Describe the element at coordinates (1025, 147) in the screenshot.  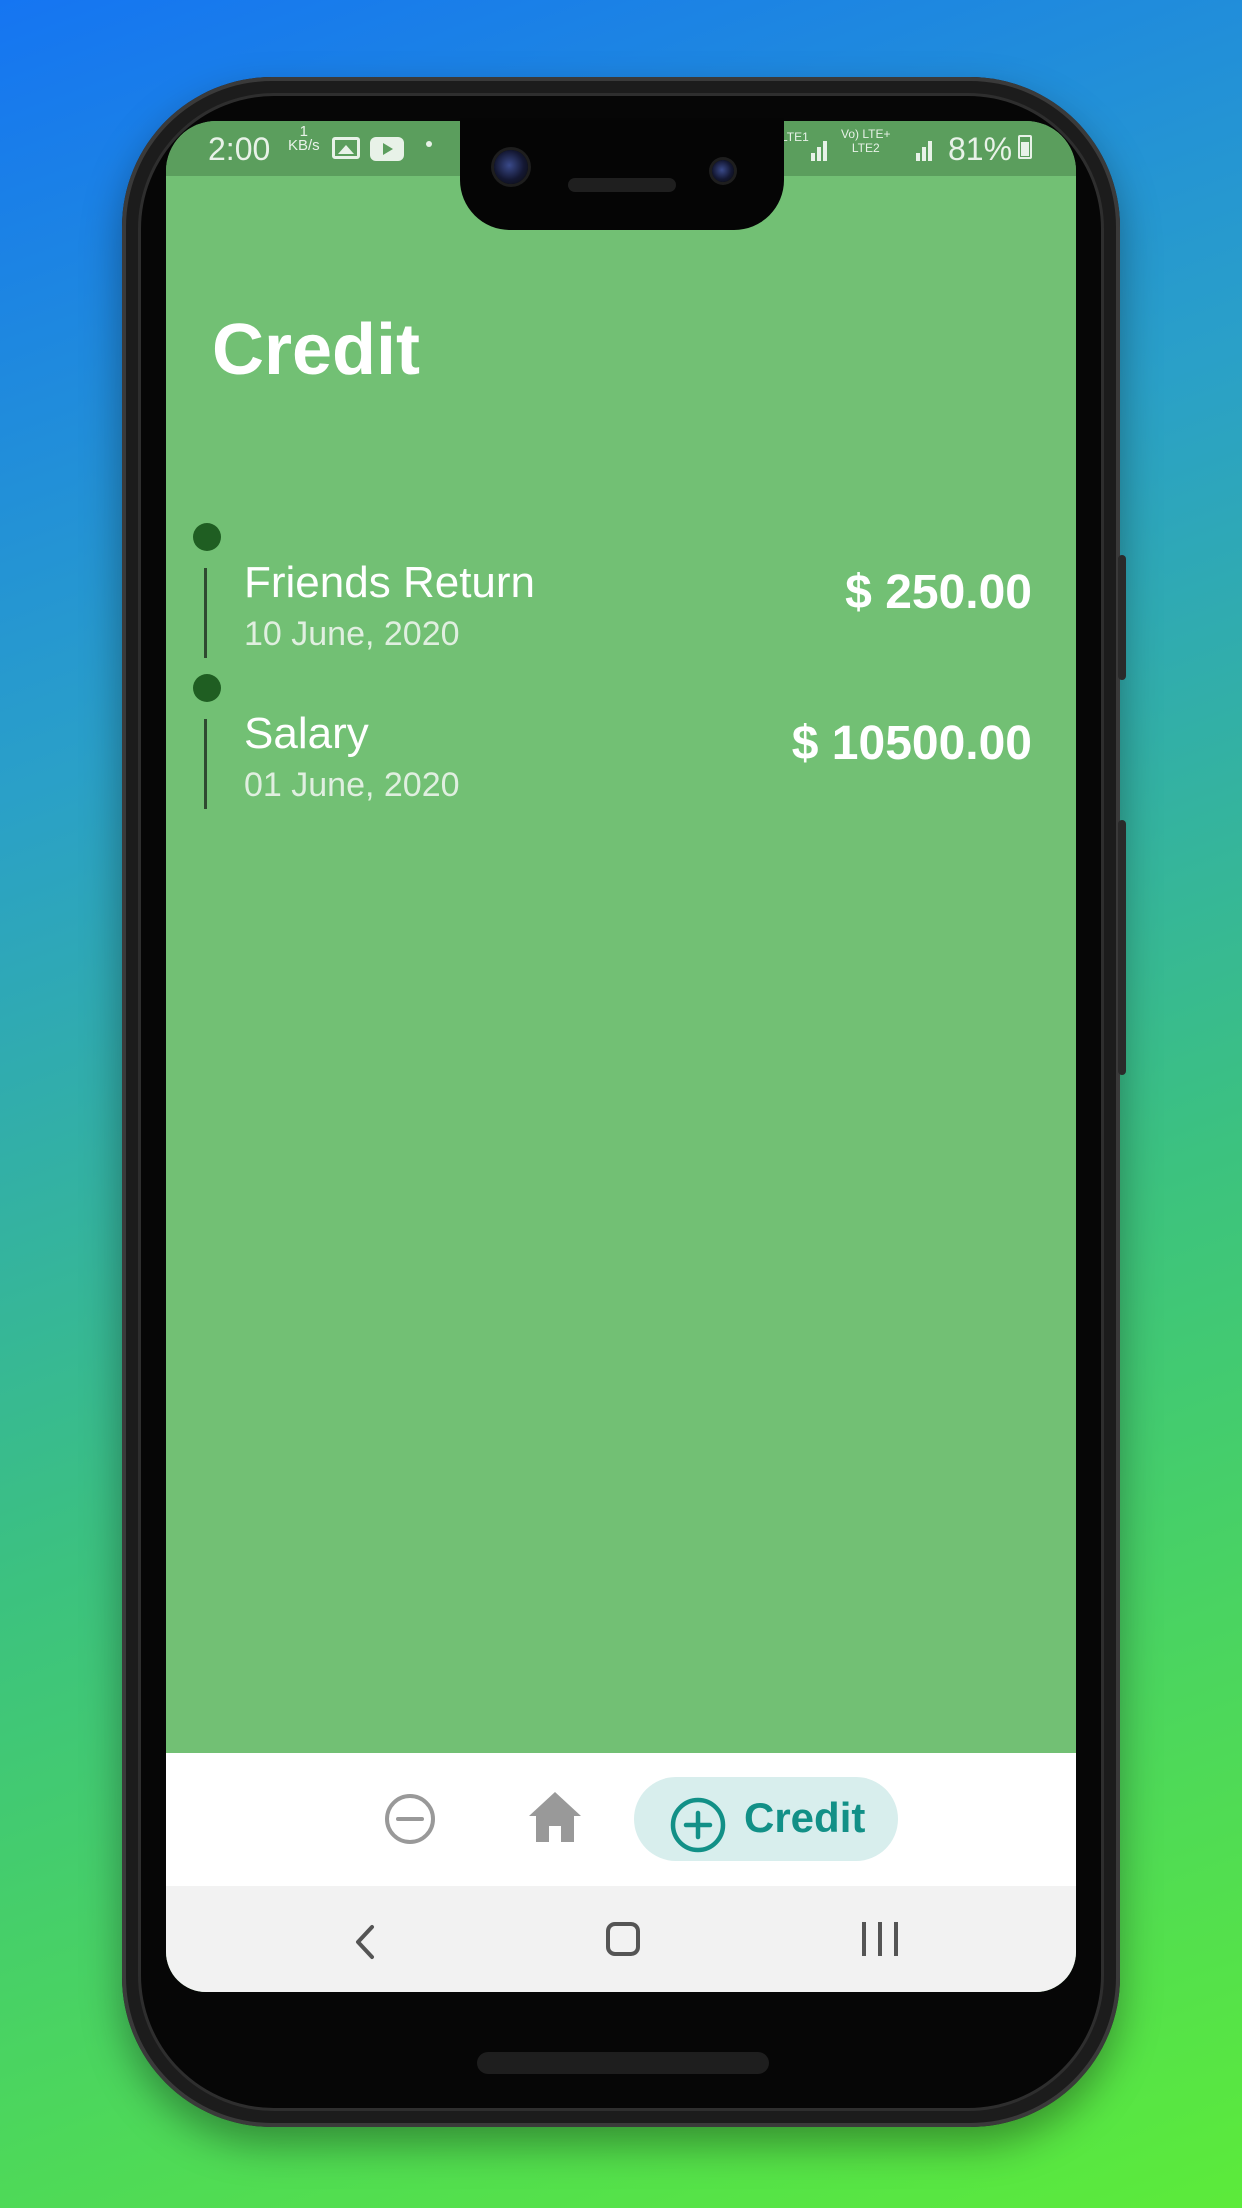
I see `battery-charging-icon` at that location.